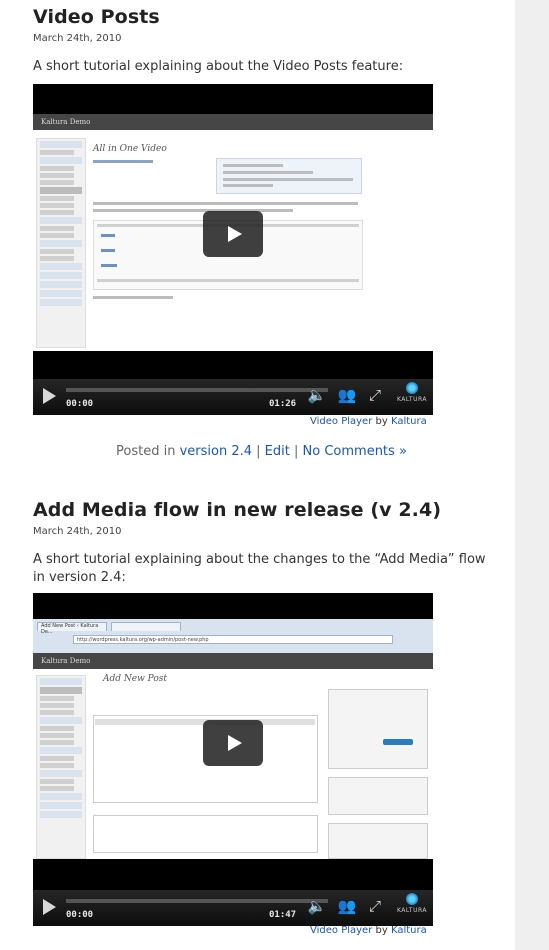  Describe the element at coordinates (216, 451) in the screenshot. I see `category-link: version 2.4` at that location.